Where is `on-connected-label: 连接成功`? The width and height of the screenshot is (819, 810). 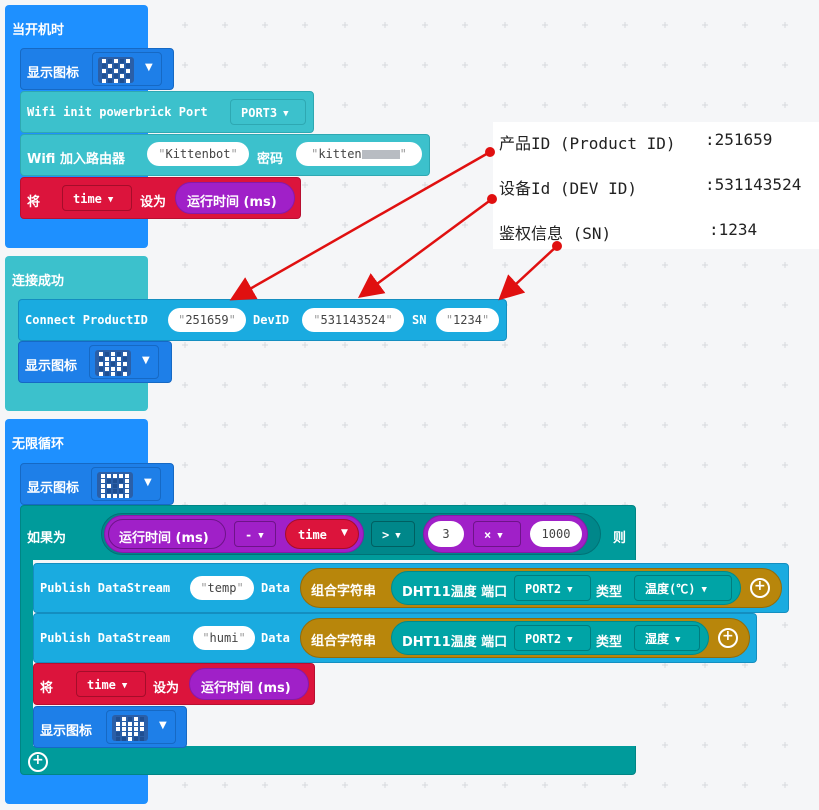
on-connected-label: 连接成功 is located at coordinates (38, 281).